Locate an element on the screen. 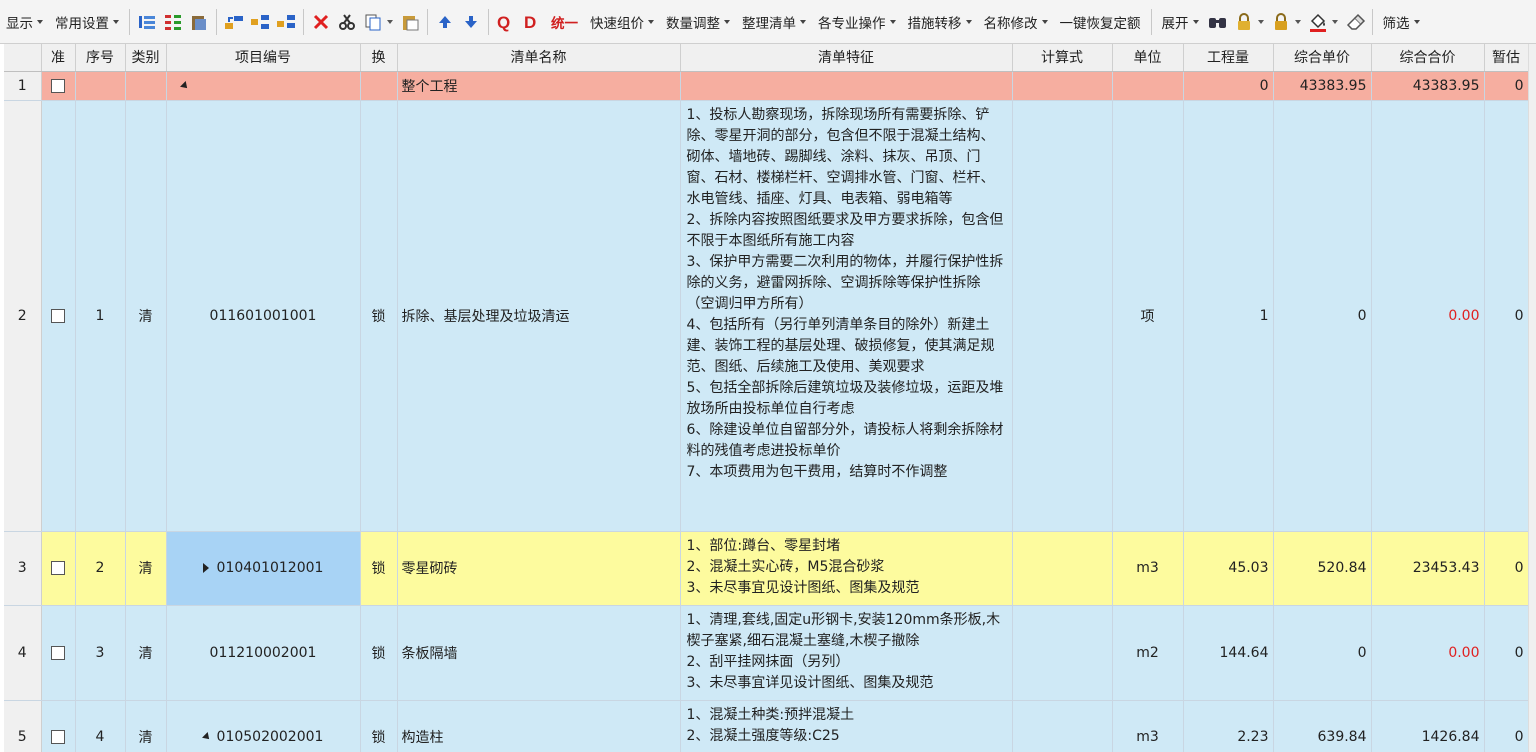  move-up-icon is located at coordinates (445, 22).